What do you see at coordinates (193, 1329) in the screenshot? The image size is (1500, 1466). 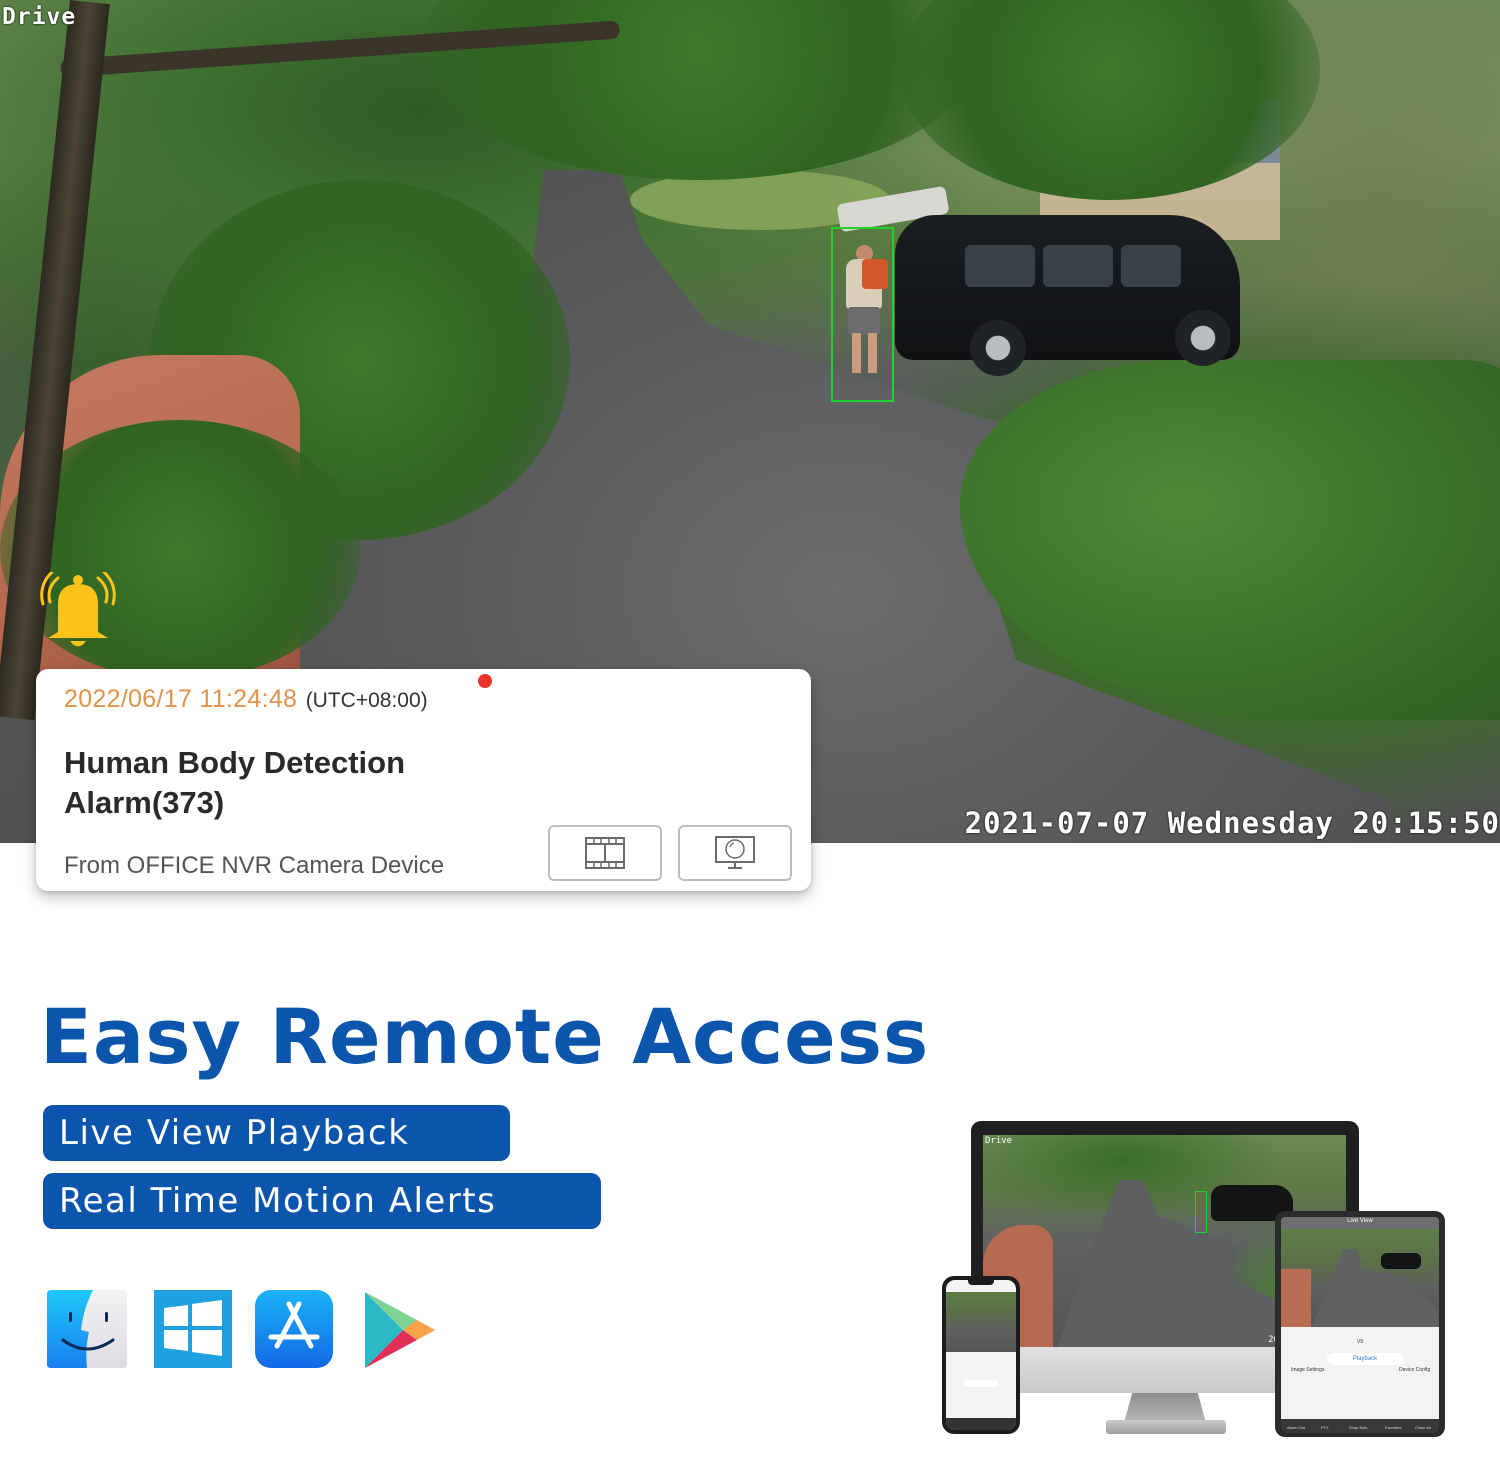 I see `windows-icon` at bounding box center [193, 1329].